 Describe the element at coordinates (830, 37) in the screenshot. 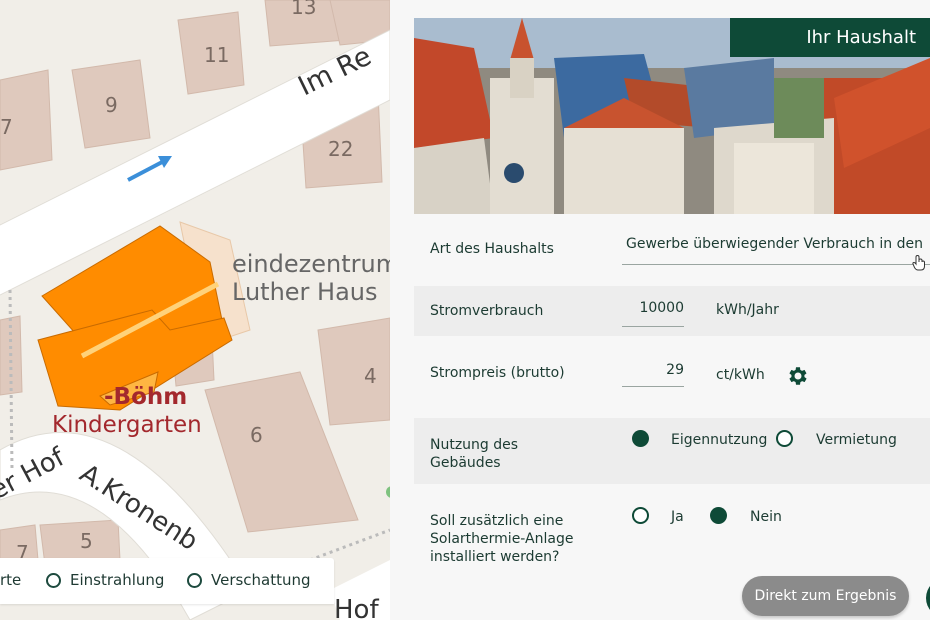

I see `hero-title: Ihr Haushalt` at that location.